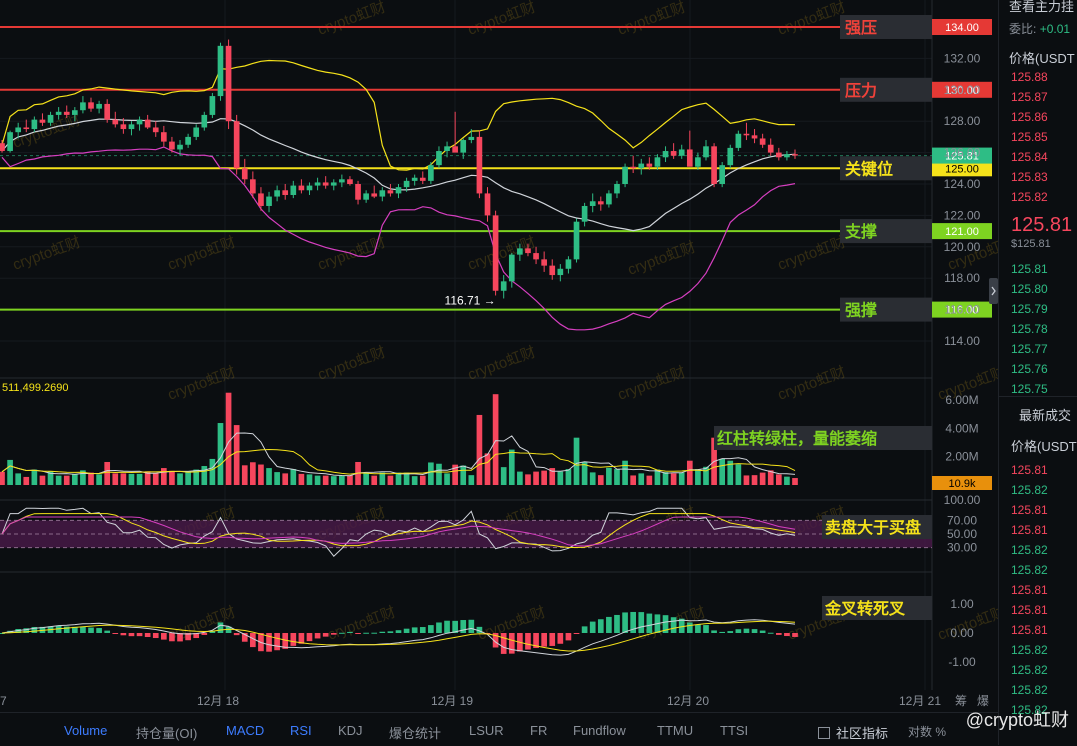  I want to click on tab-lsur: LSUR, so click(486, 730).